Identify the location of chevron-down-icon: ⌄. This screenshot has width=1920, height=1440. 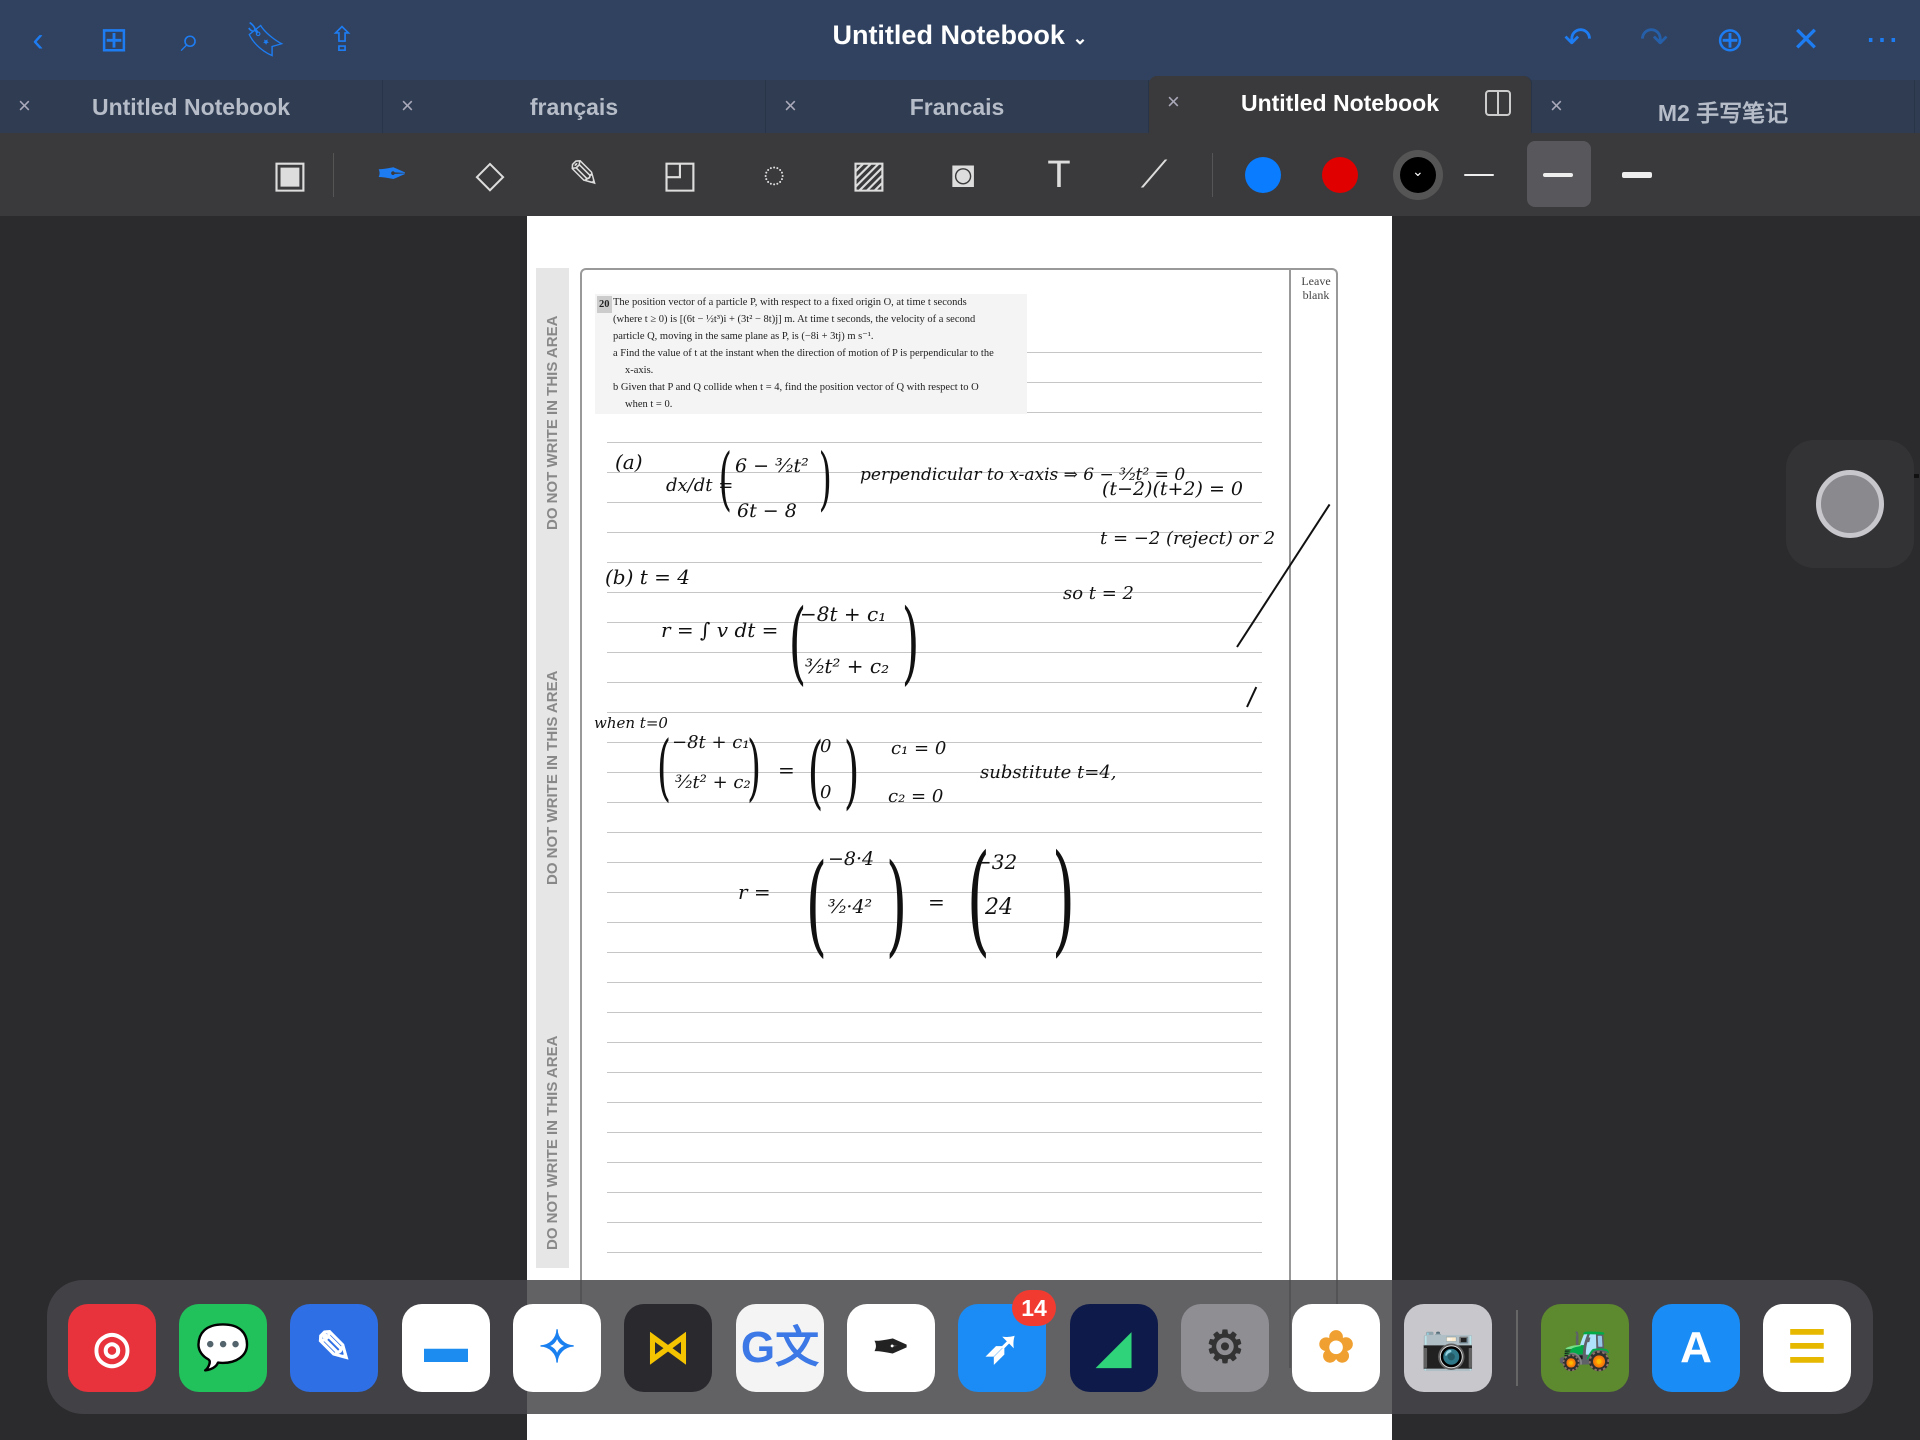
(1080, 38).